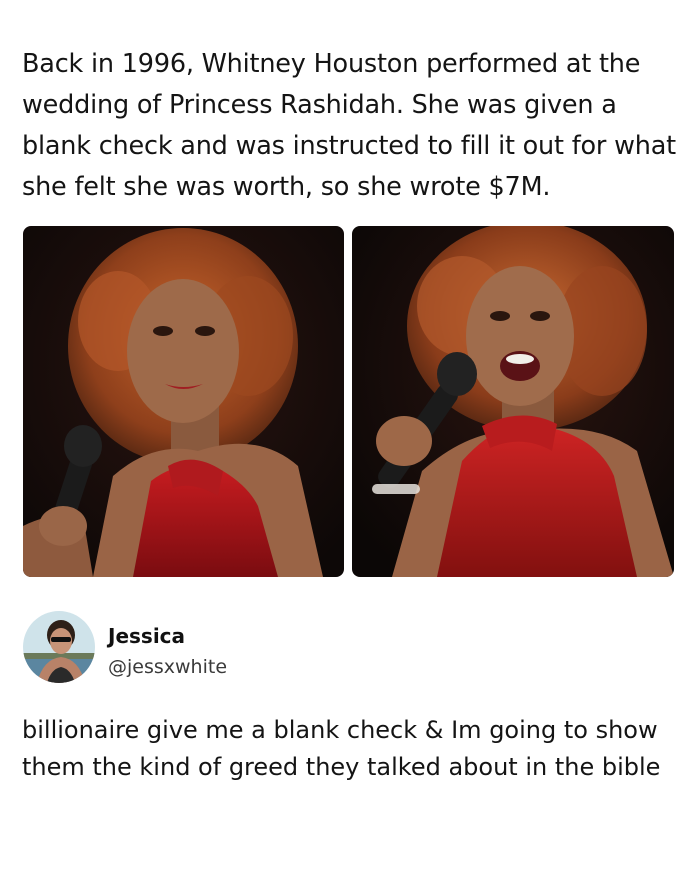  I want to click on avatar, so click(59, 647).